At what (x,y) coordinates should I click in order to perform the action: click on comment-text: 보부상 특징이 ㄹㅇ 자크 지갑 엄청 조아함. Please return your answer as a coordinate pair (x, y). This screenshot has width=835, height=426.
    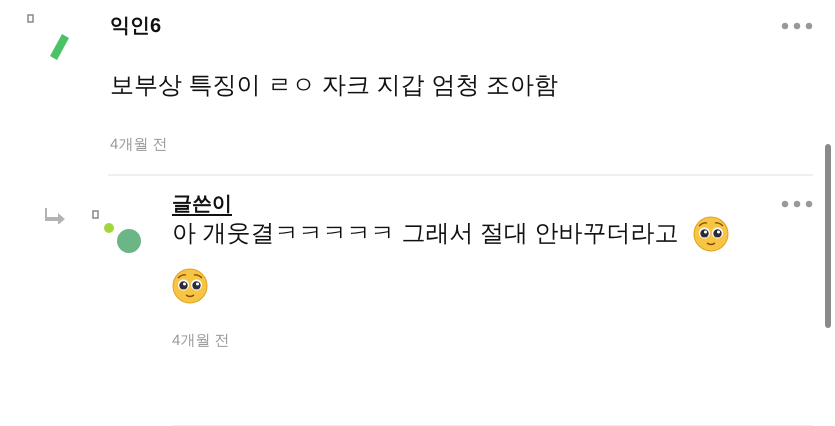
    Looking at the image, I should click on (334, 86).